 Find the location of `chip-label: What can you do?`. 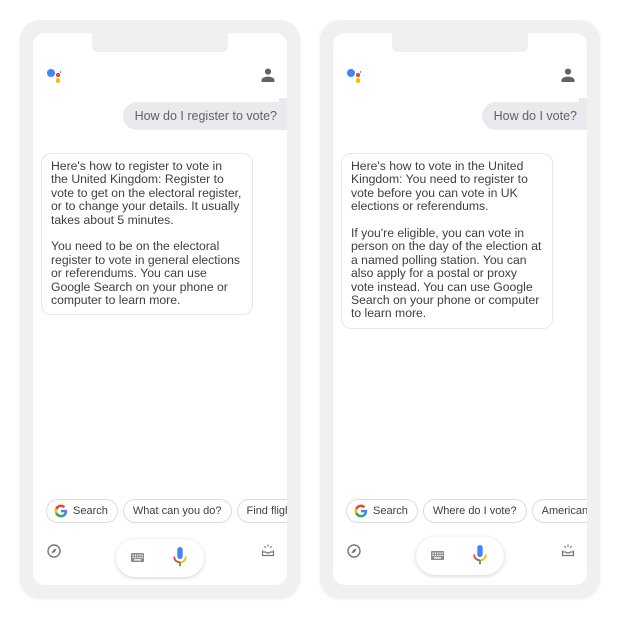

chip-label: What can you do? is located at coordinates (177, 511).